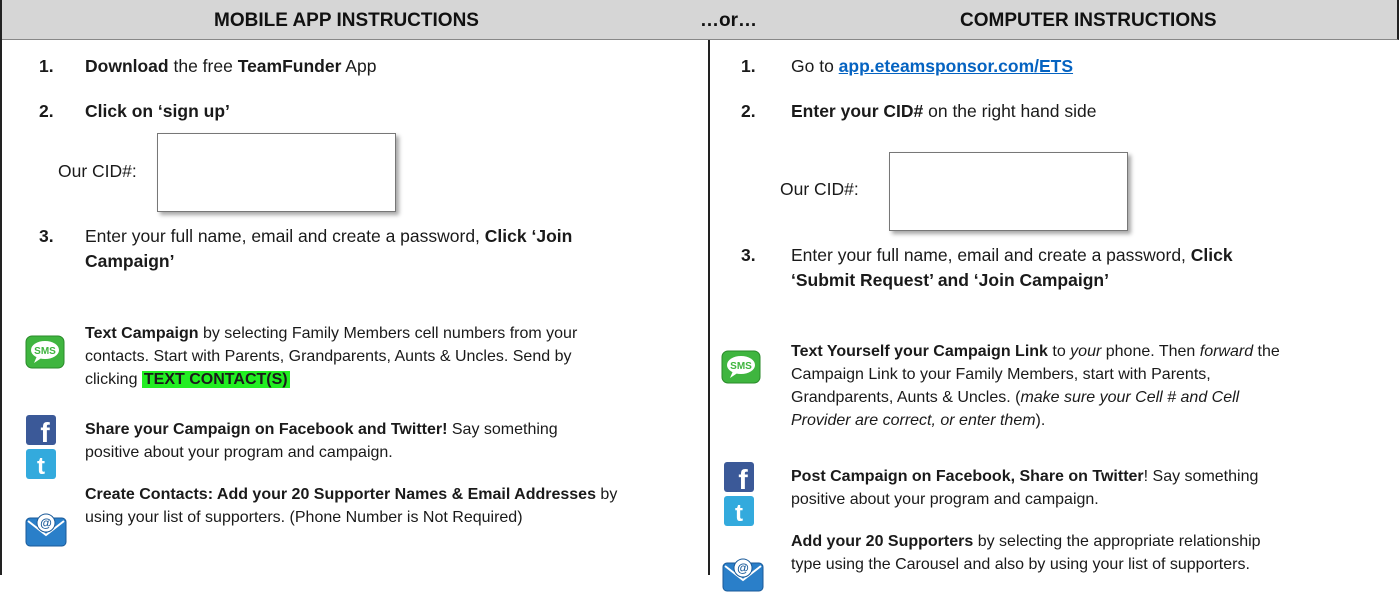 This screenshot has width=1399, height=598. Describe the element at coordinates (231, 66) in the screenshot. I see `mobile-step-1-text: Download the free TeamFunder App` at that location.